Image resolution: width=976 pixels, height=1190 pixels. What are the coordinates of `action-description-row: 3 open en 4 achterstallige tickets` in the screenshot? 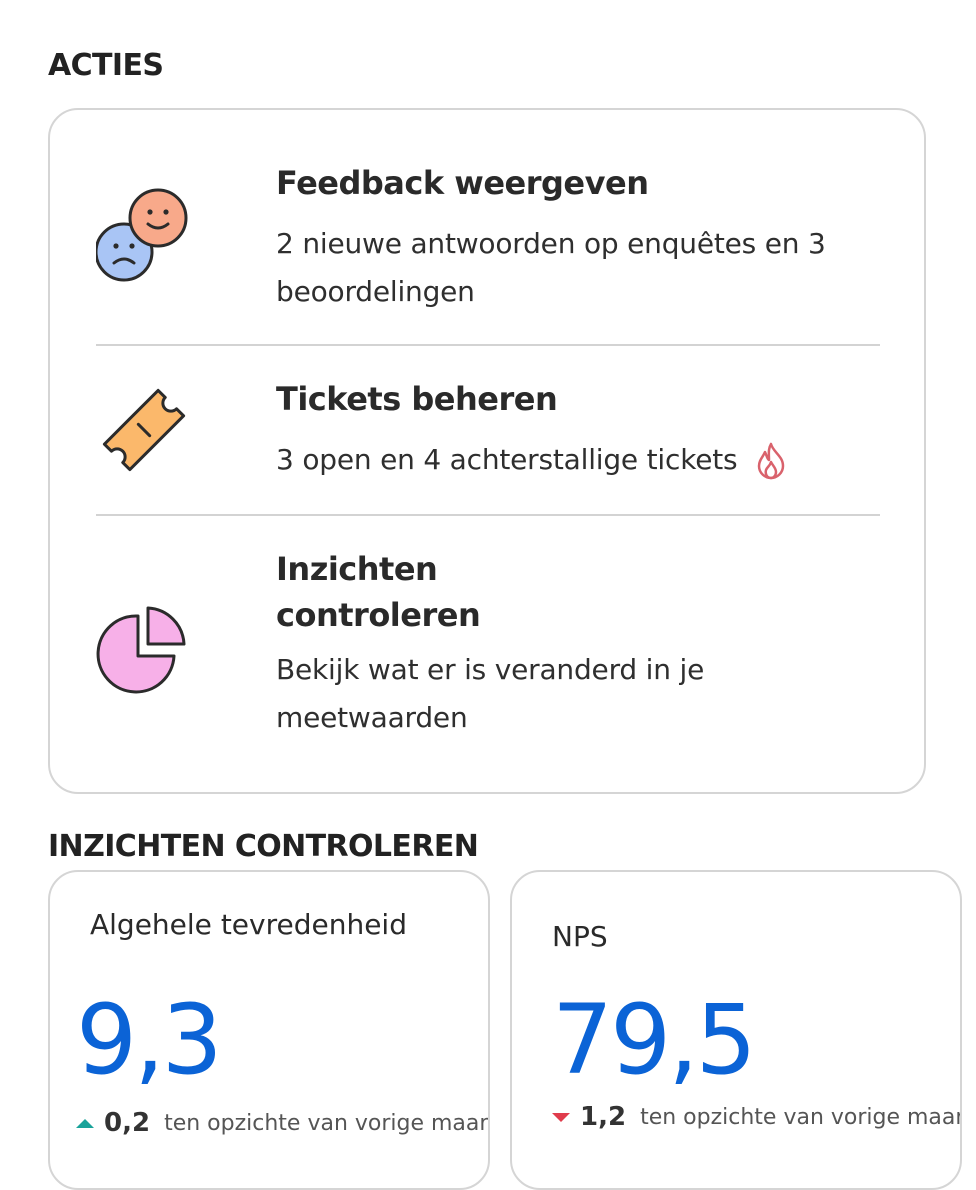 It's located at (586, 460).